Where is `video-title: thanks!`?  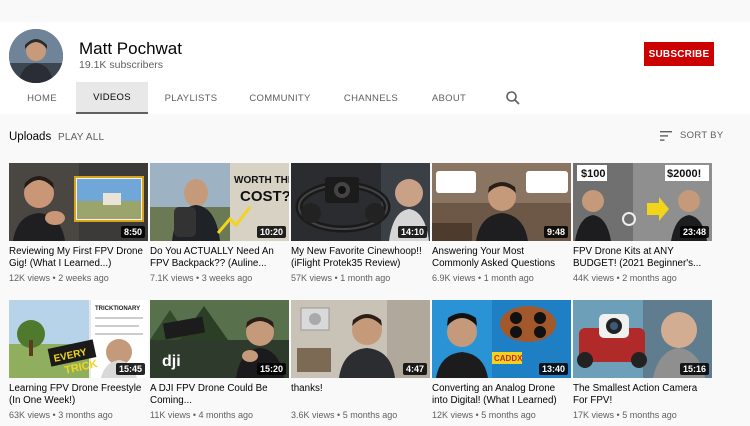 video-title: thanks! is located at coordinates (360, 395).